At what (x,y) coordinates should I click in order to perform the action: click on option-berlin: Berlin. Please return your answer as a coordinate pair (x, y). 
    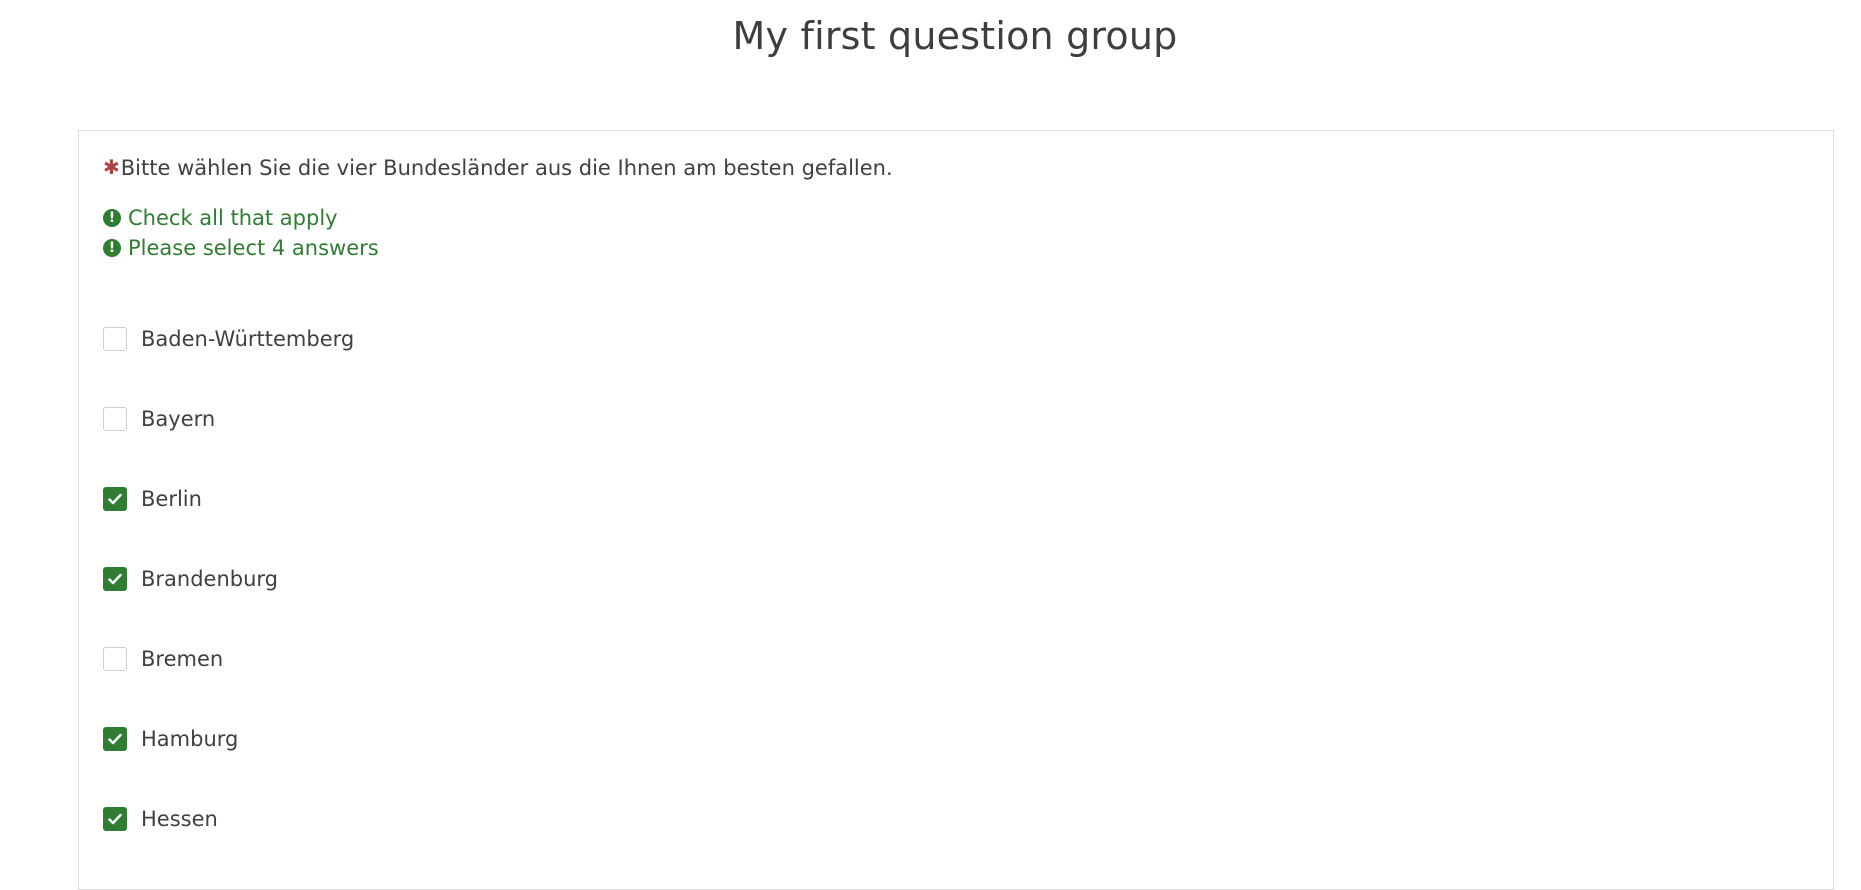
    Looking at the image, I should click on (152, 499).